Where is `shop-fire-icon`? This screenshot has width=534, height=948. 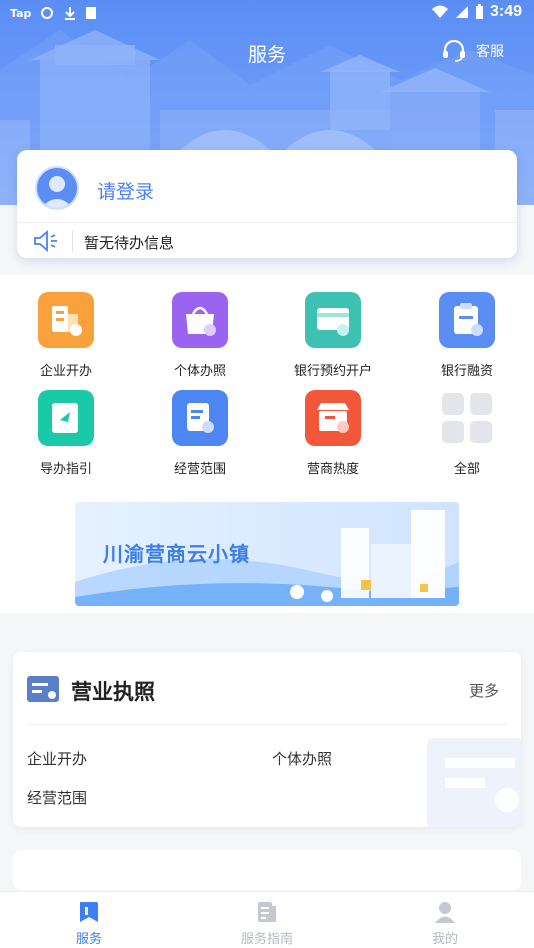 shop-fire-icon is located at coordinates (333, 418).